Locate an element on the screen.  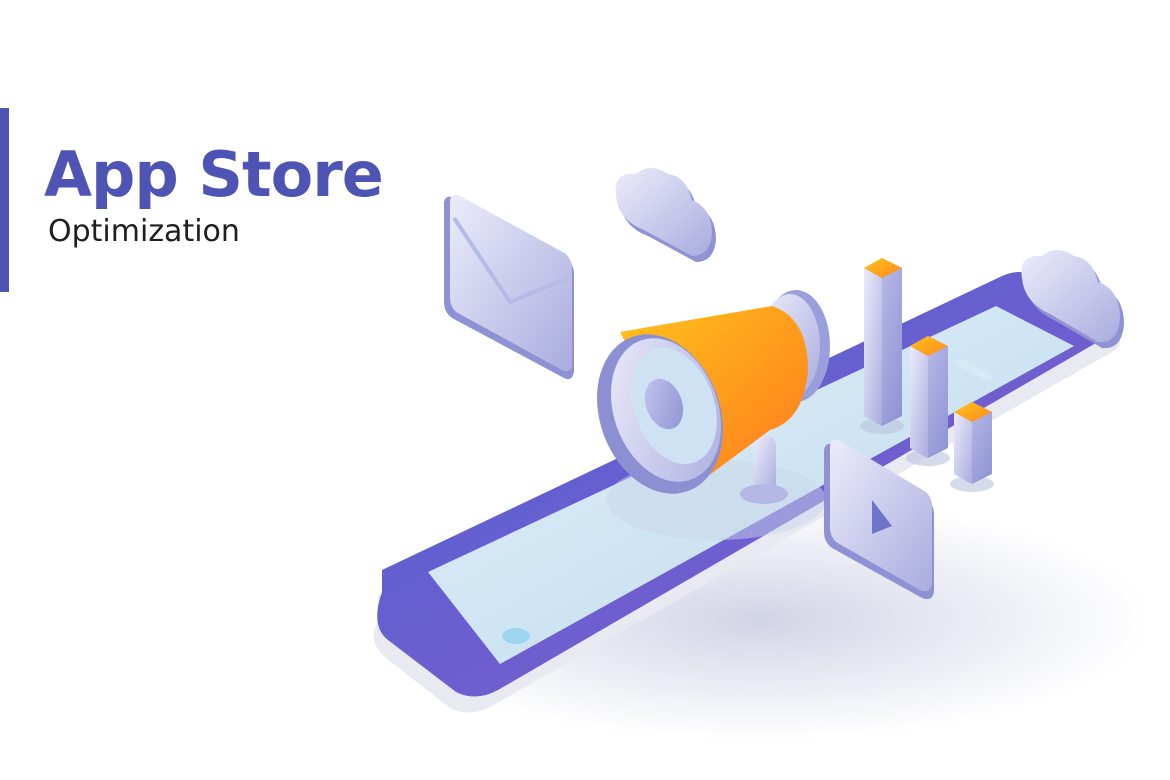
home-button is located at coordinates (516, 636).